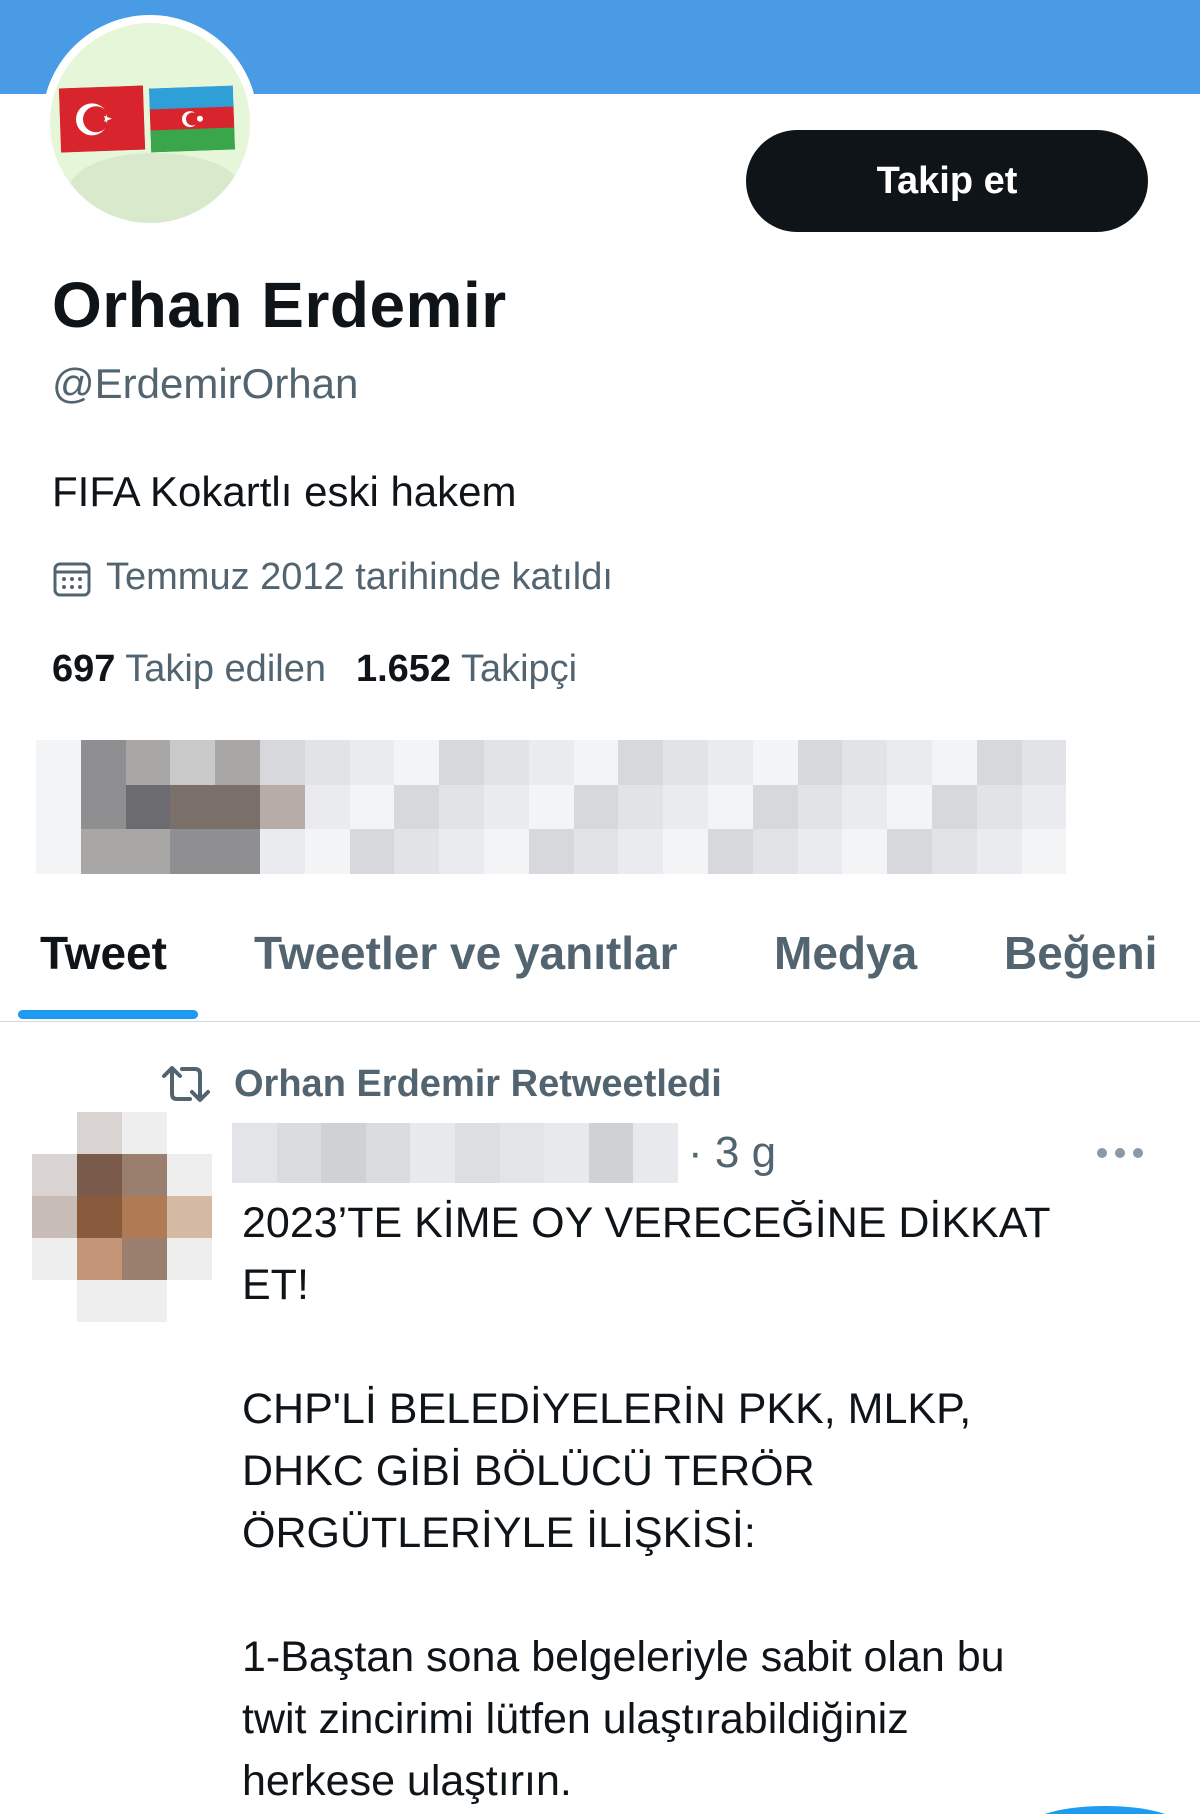 This screenshot has height=1814, width=1200. What do you see at coordinates (103, 953) in the screenshot?
I see `tab-tweet: Tweet` at bounding box center [103, 953].